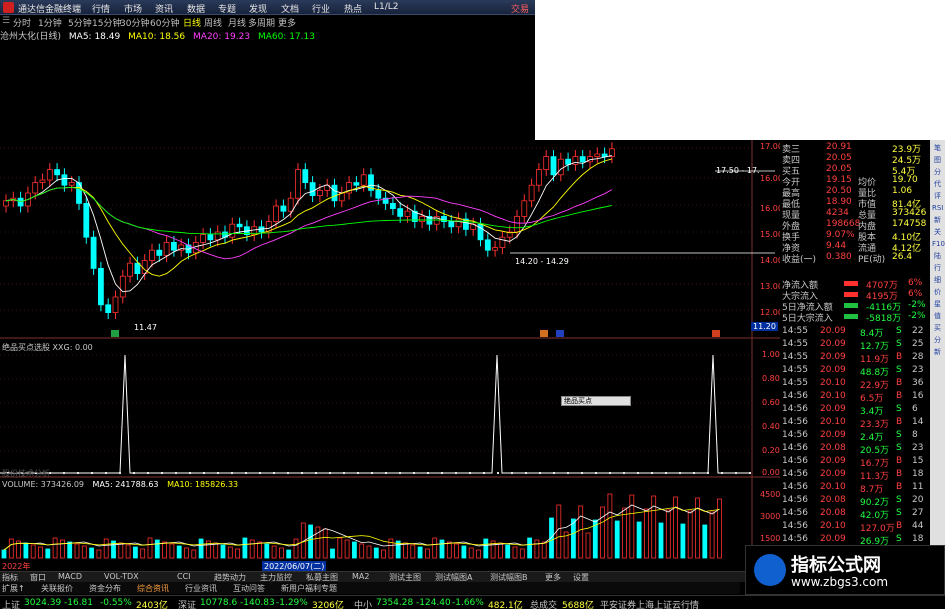  What do you see at coordinates (184, 576) in the screenshot?
I see `indicator-tab: CCI` at bounding box center [184, 576].